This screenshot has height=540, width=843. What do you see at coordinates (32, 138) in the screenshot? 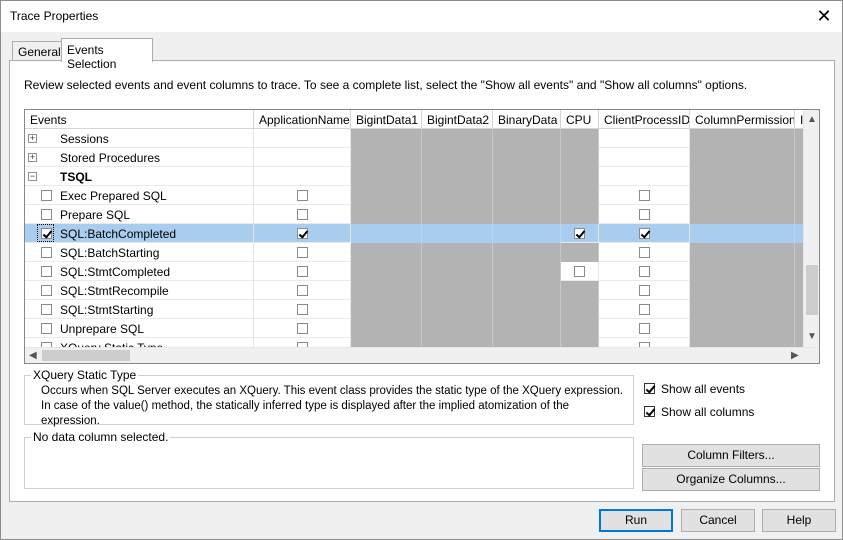
I see `expand-icon: +` at bounding box center [32, 138].